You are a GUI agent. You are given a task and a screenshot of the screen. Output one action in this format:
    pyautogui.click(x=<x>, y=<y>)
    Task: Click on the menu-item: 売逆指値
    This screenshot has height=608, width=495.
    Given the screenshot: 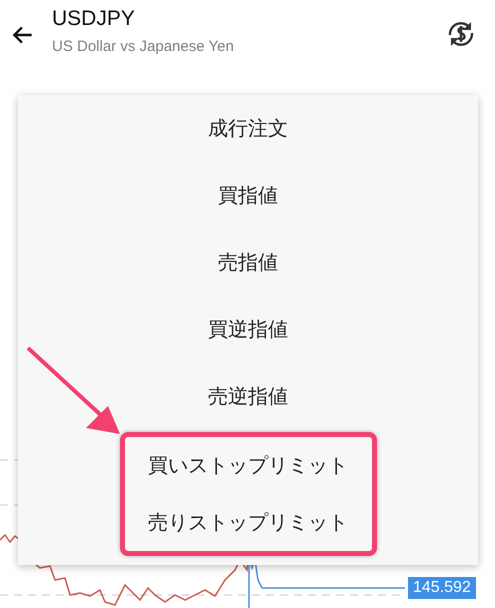 What is the action you would take?
    pyautogui.click(x=248, y=396)
    